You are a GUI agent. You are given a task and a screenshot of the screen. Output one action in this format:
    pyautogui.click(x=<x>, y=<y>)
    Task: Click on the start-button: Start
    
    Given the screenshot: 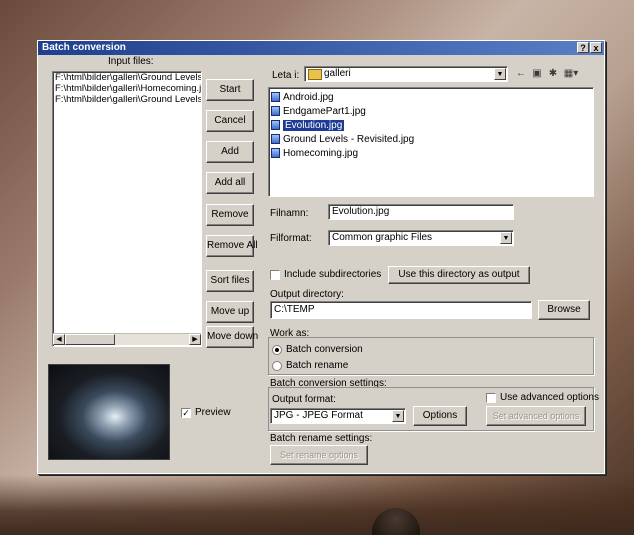 What is the action you would take?
    pyautogui.click(x=230, y=90)
    